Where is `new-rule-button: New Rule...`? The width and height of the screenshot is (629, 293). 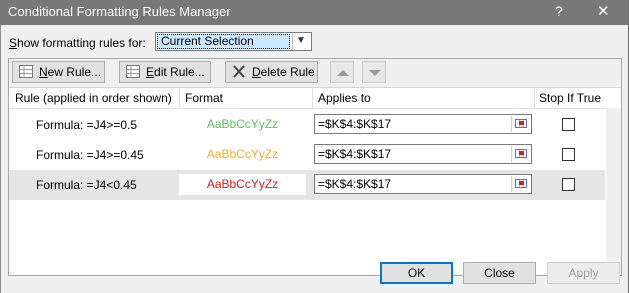
new-rule-button: New Rule... is located at coordinates (58, 72).